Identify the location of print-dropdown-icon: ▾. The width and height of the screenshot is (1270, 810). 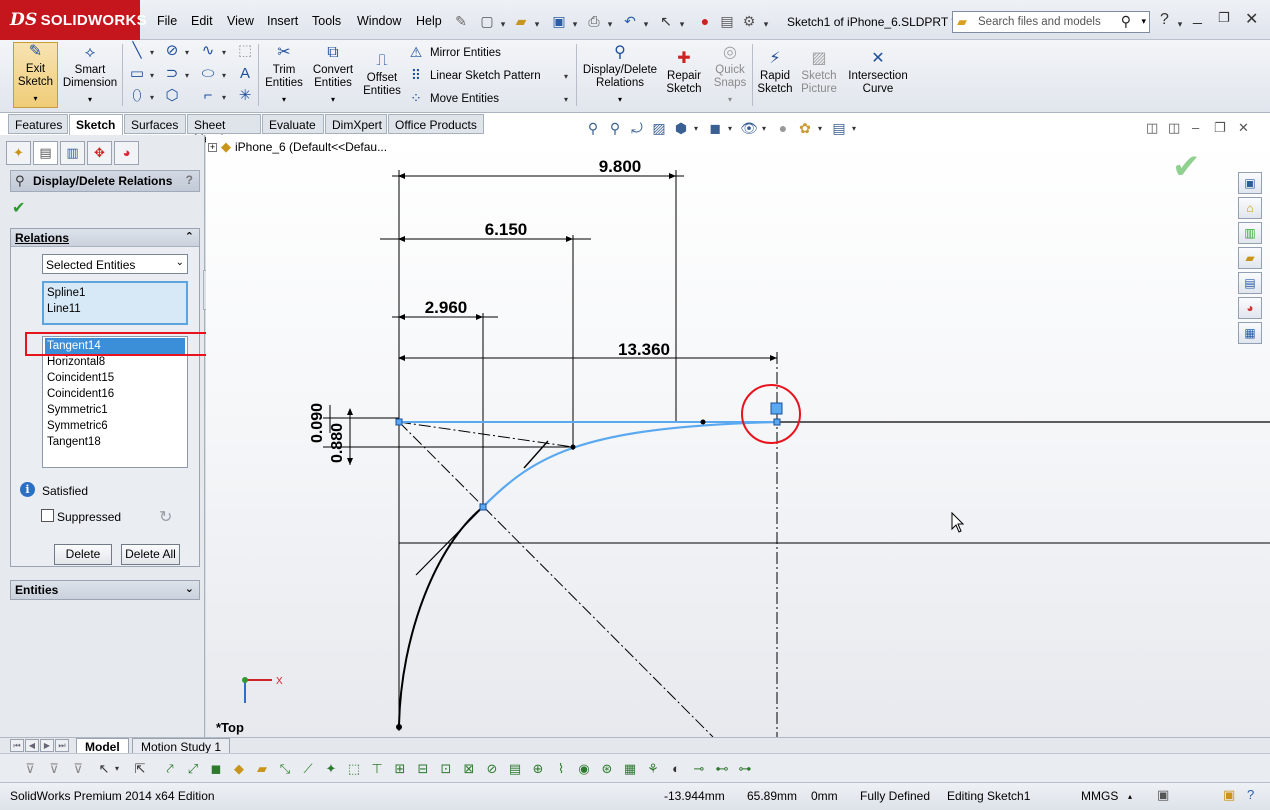
(610, 24).